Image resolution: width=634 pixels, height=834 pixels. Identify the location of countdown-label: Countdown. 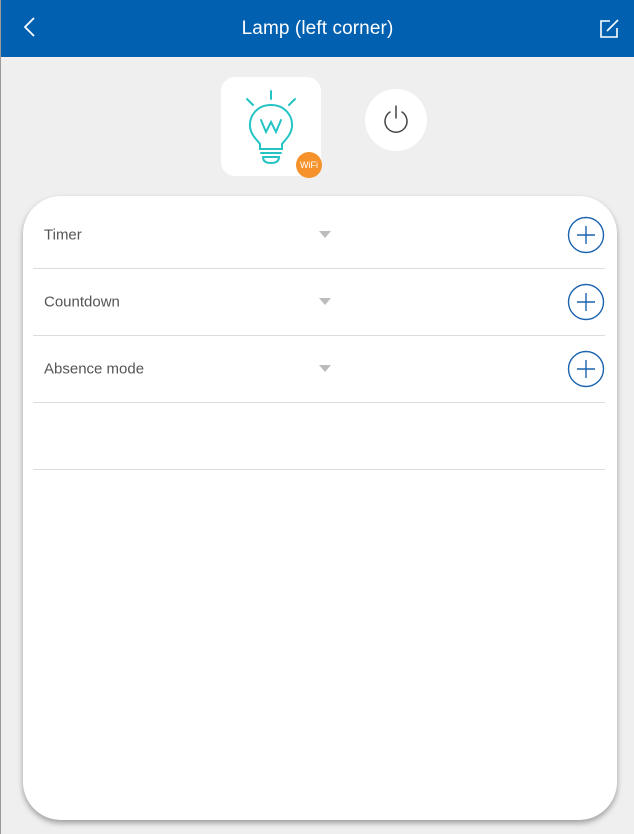
(82, 302).